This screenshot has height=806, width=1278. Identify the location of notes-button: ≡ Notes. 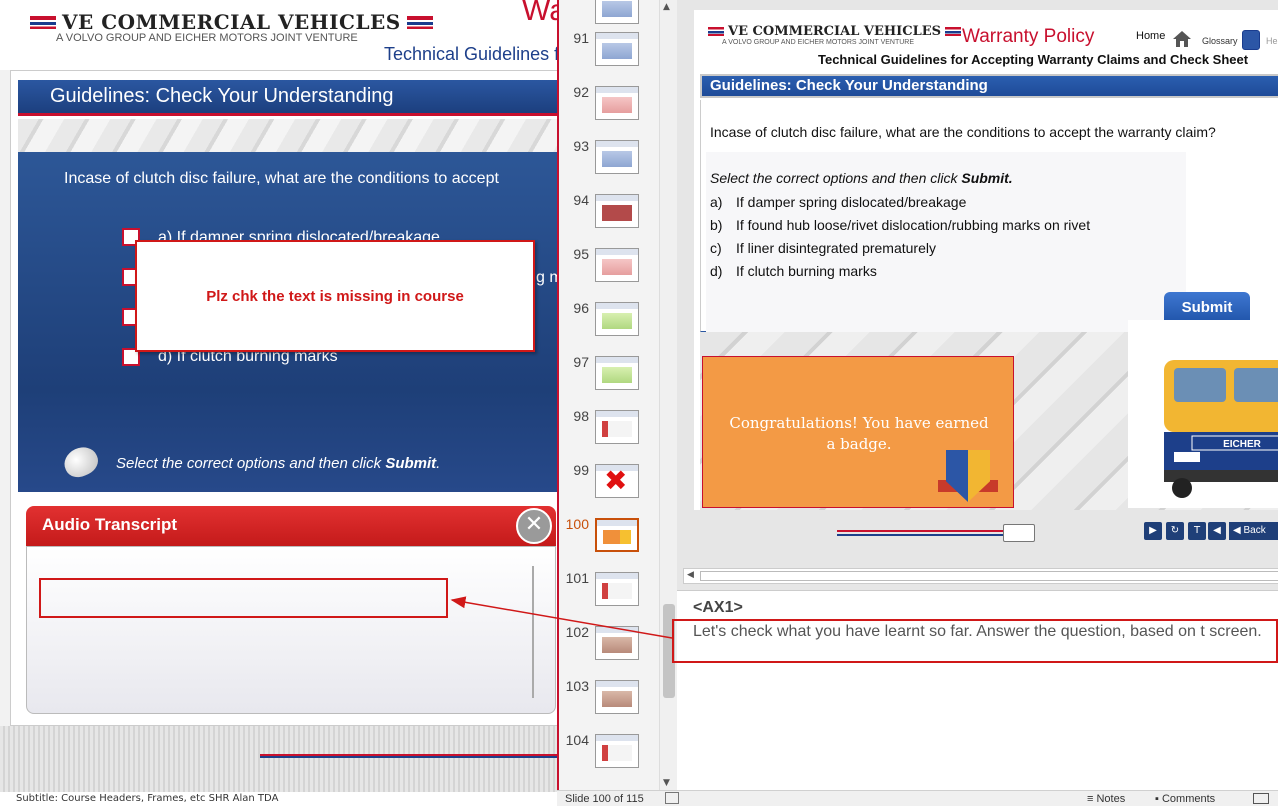
(1106, 799).